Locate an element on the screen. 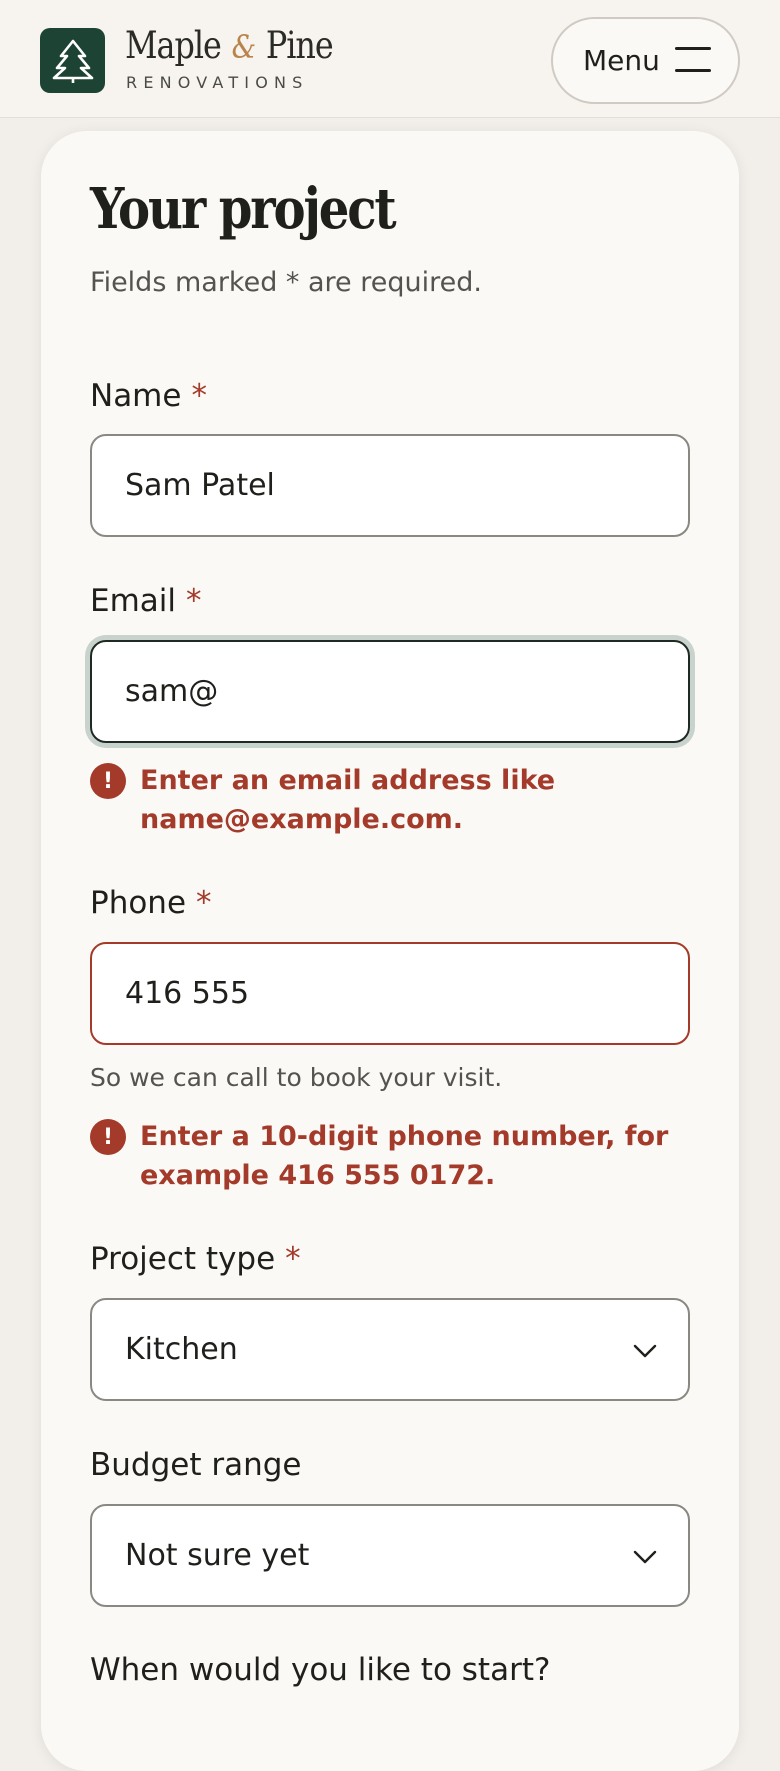 This screenshot has height=1771, width=780. name-label: Name * is located at coordinates (148, 396).